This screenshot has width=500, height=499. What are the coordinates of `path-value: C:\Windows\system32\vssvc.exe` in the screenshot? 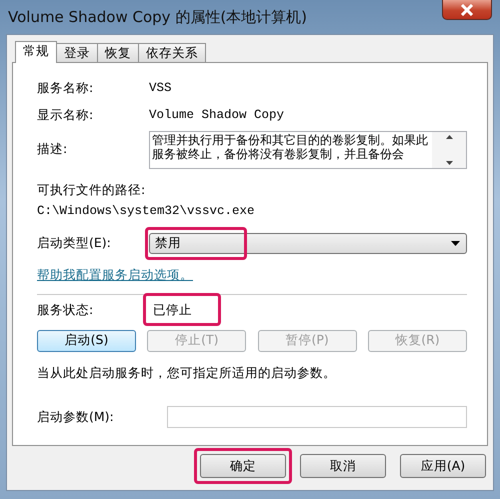 It's located at (146, 211).